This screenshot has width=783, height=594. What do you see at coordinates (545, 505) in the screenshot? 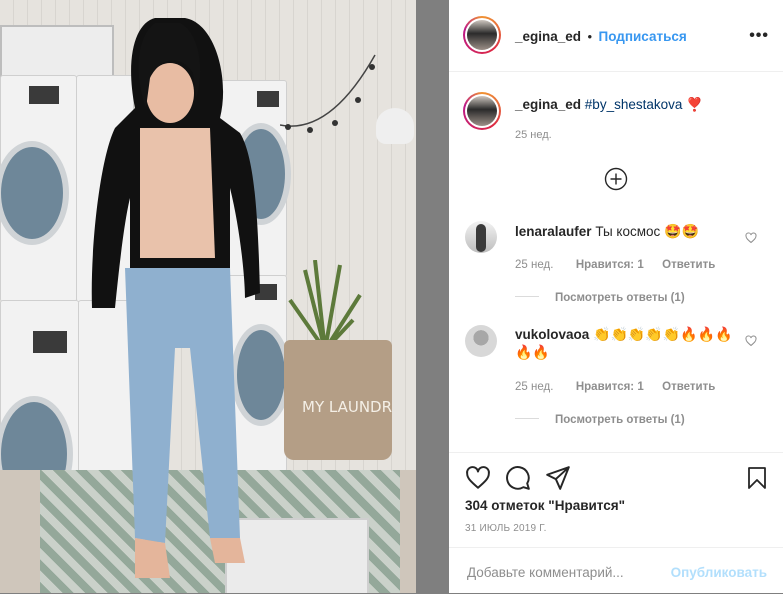
I see `likes-count: 304 отметок "Нравится"` at bounding box center [545, 505].